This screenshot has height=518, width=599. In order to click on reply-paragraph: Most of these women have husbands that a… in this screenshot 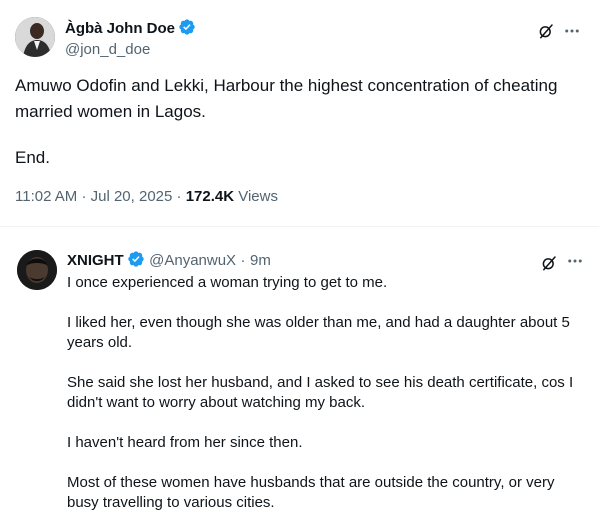, I will do `click(313, 492)`.